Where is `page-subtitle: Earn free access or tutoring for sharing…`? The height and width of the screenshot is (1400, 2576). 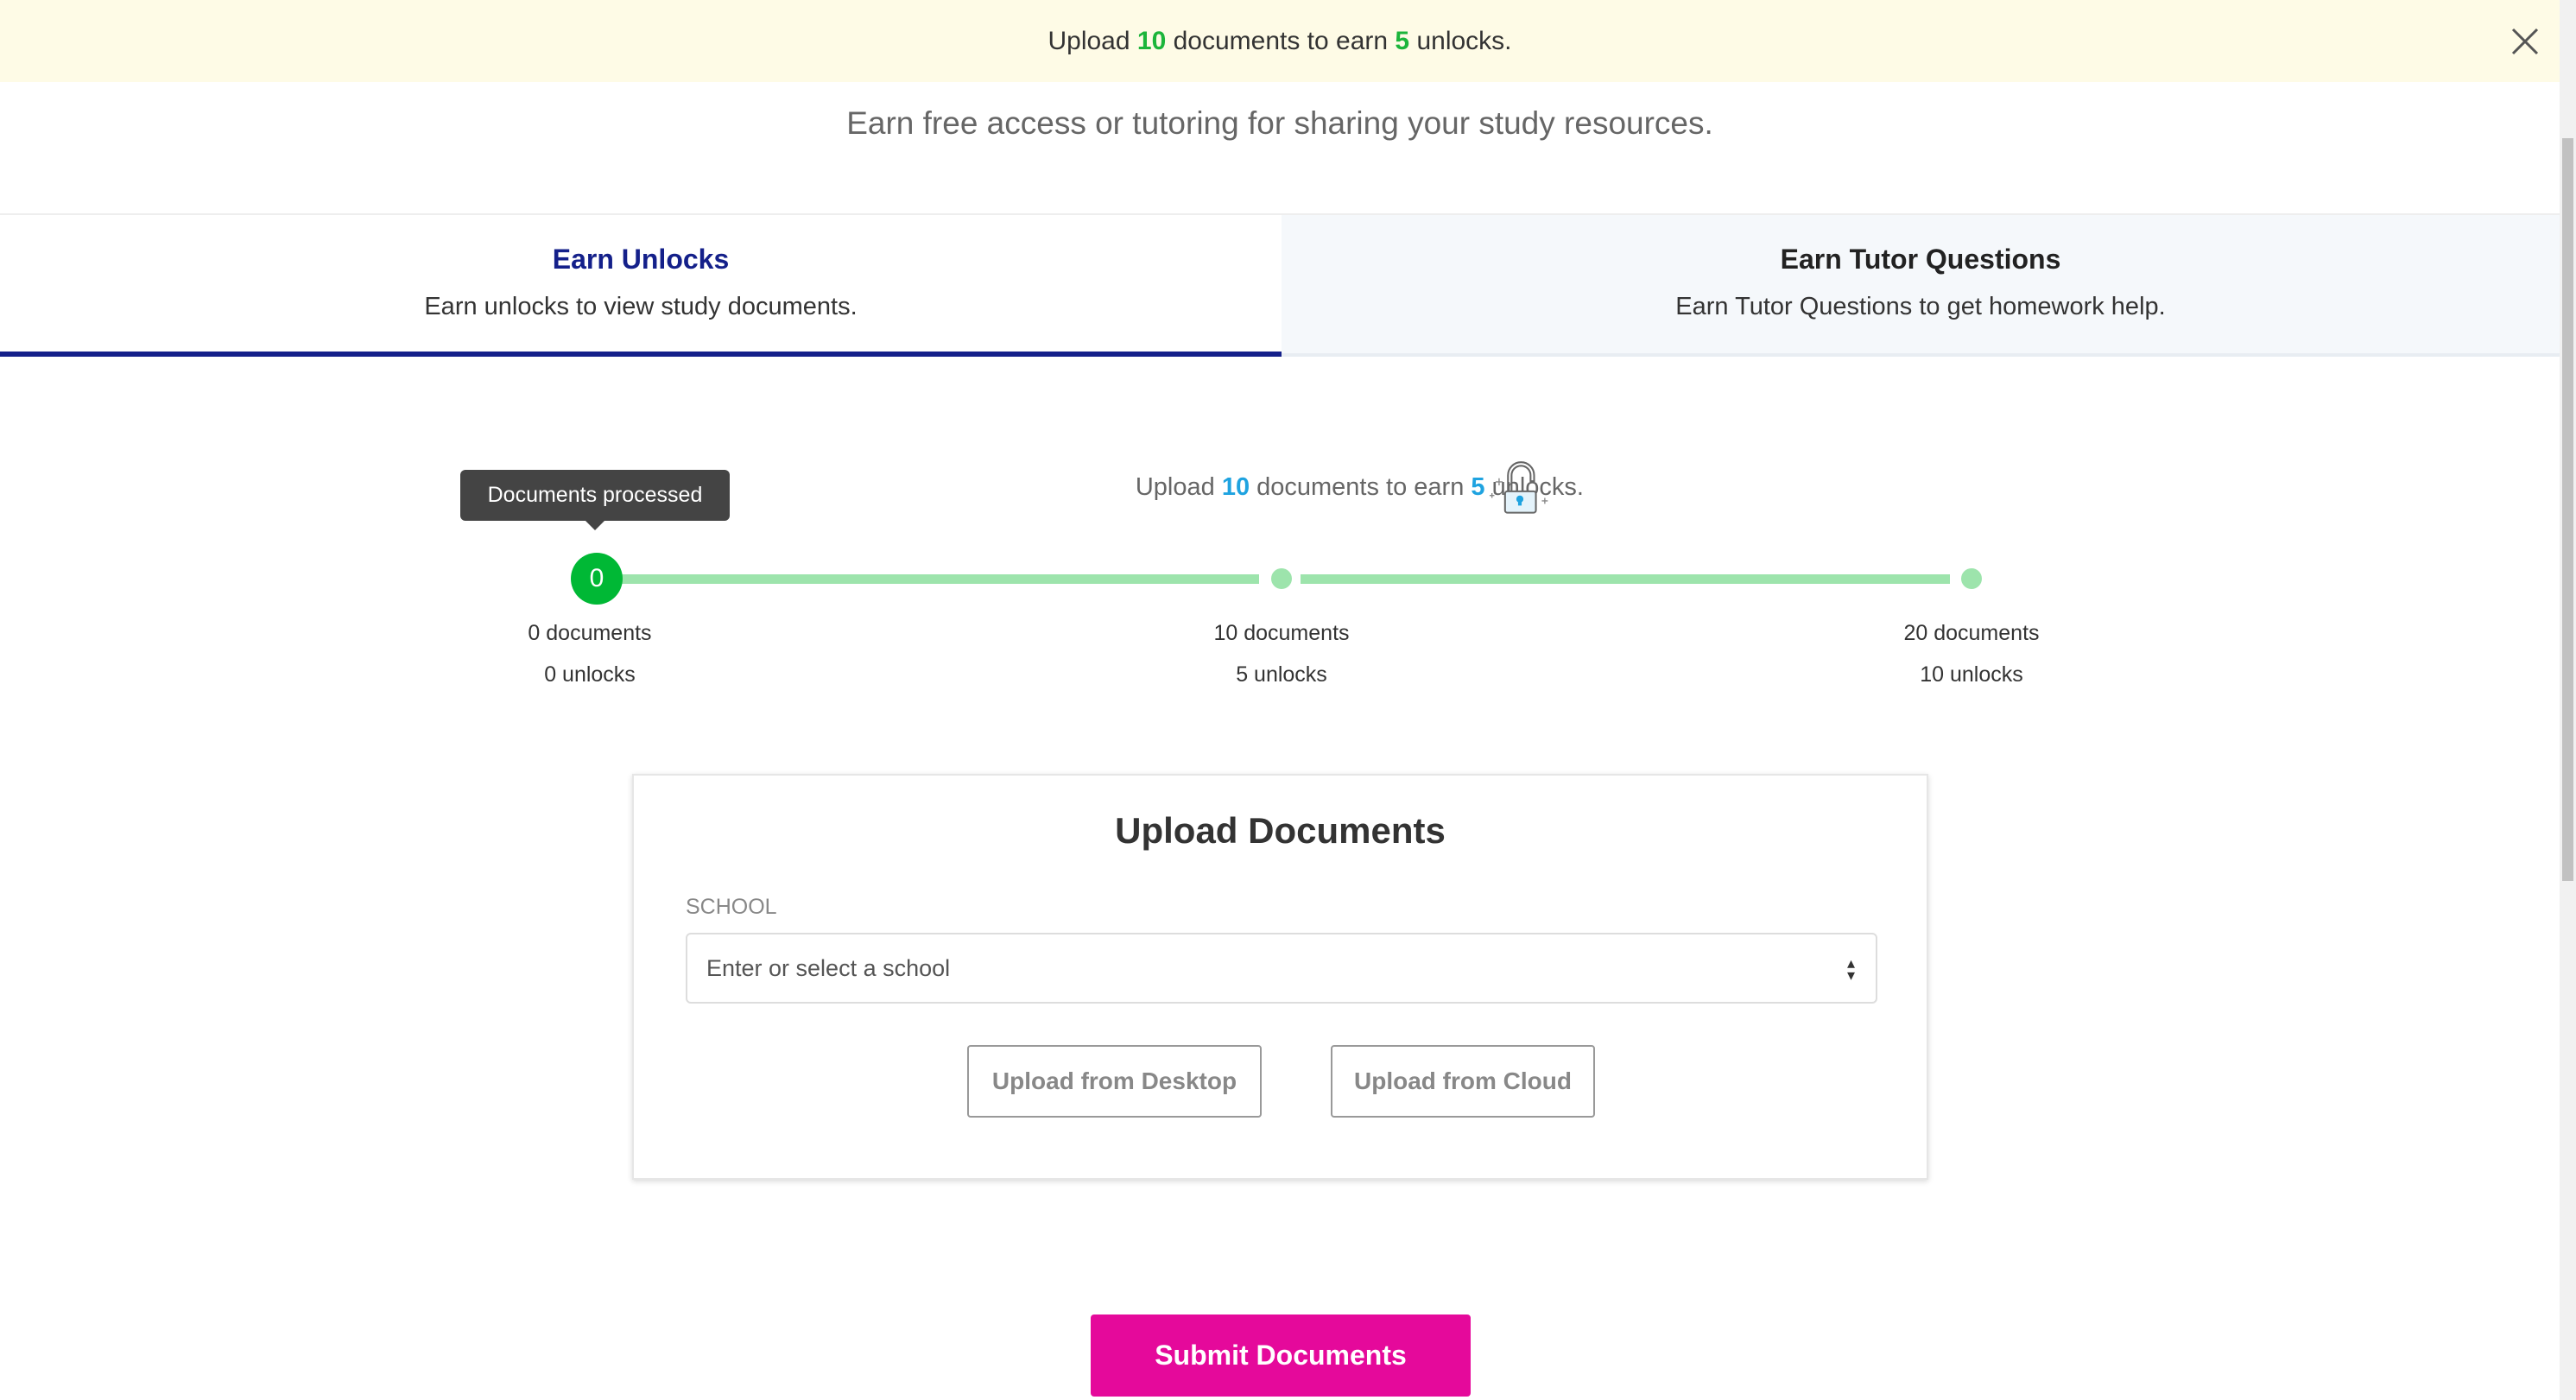
page-subtitle: Earn free access or tutoring for sharing… is located at coordinates (1279, 123).